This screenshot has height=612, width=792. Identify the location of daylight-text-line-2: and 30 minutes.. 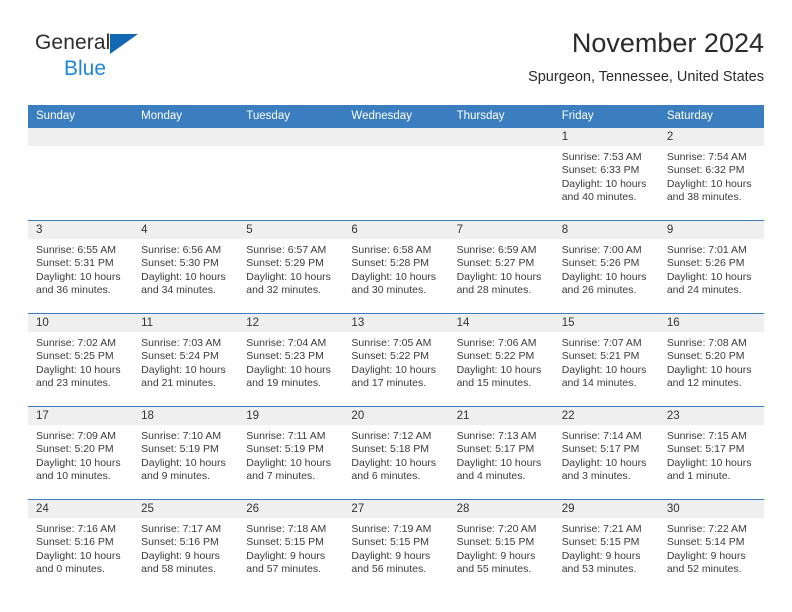
(389, 290).